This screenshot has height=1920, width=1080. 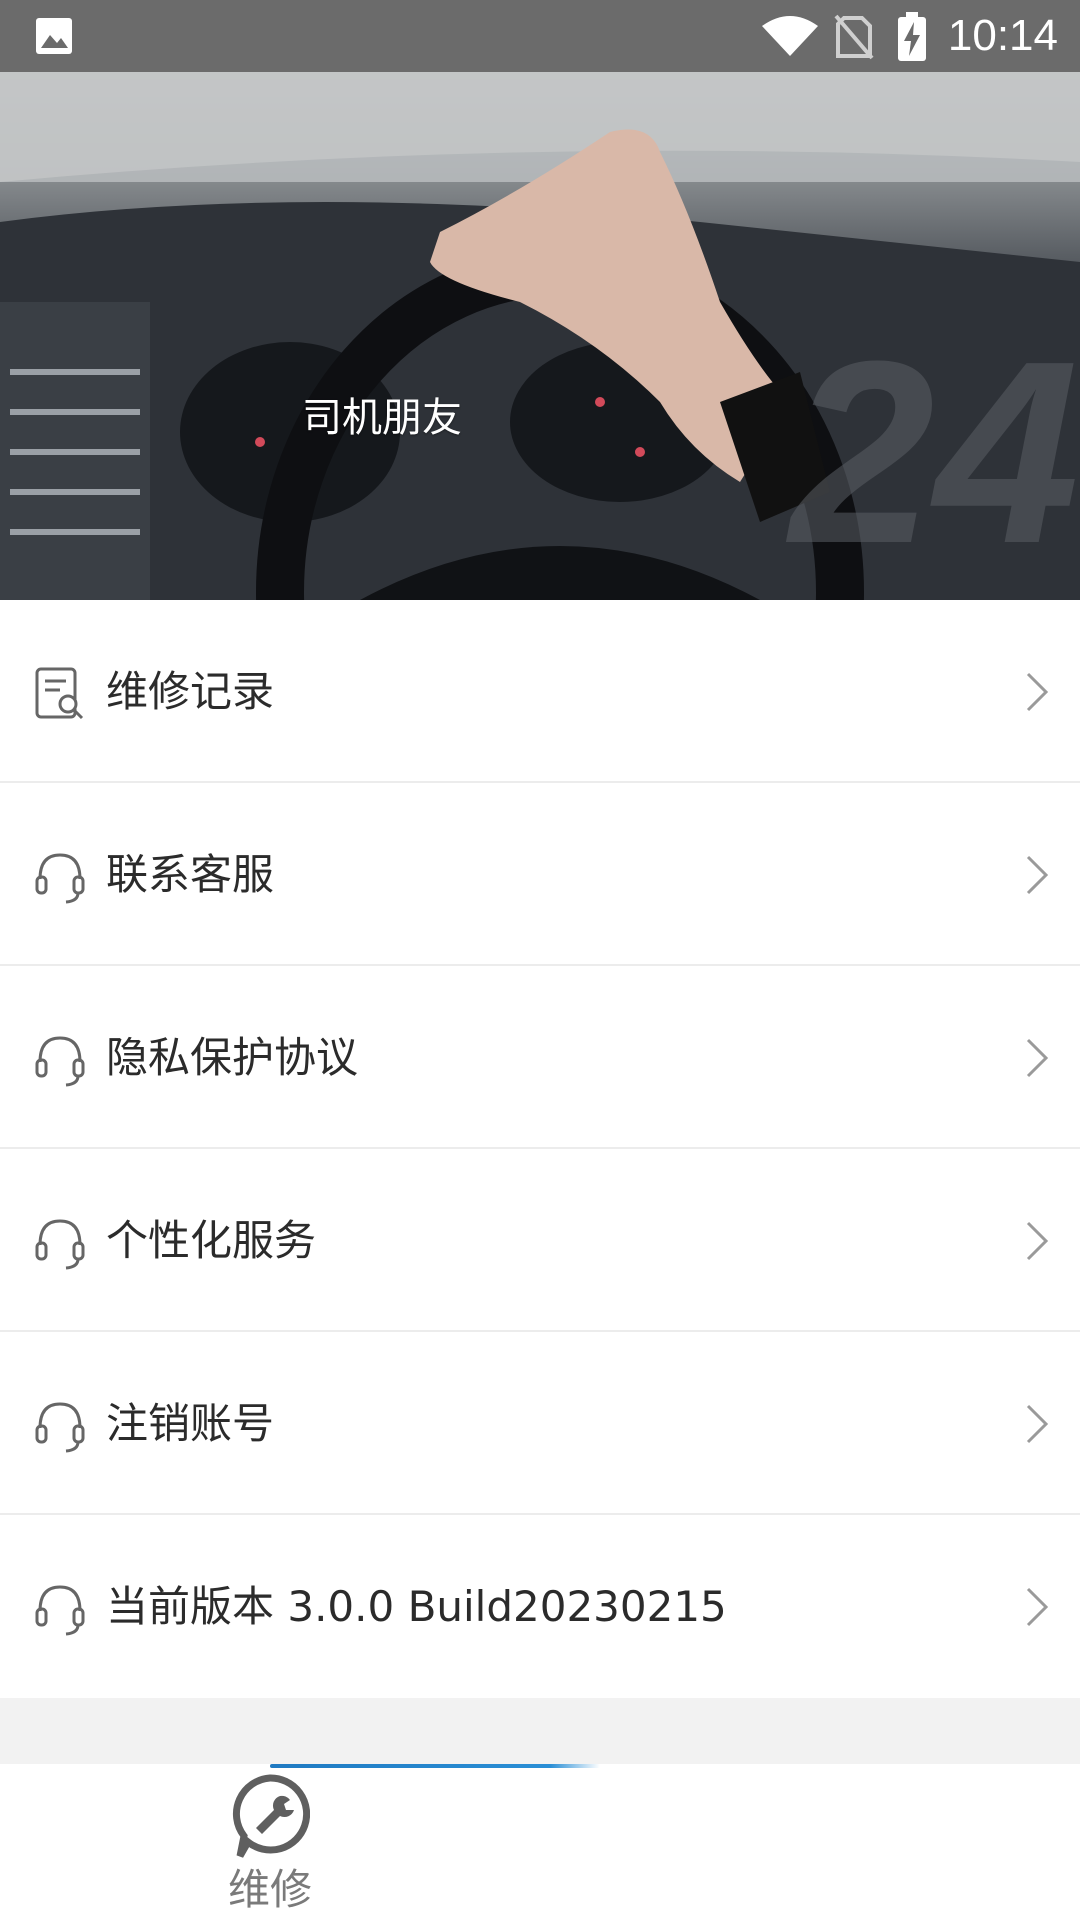 I want to click on repair-record-icon, so click(x=59, y=693).